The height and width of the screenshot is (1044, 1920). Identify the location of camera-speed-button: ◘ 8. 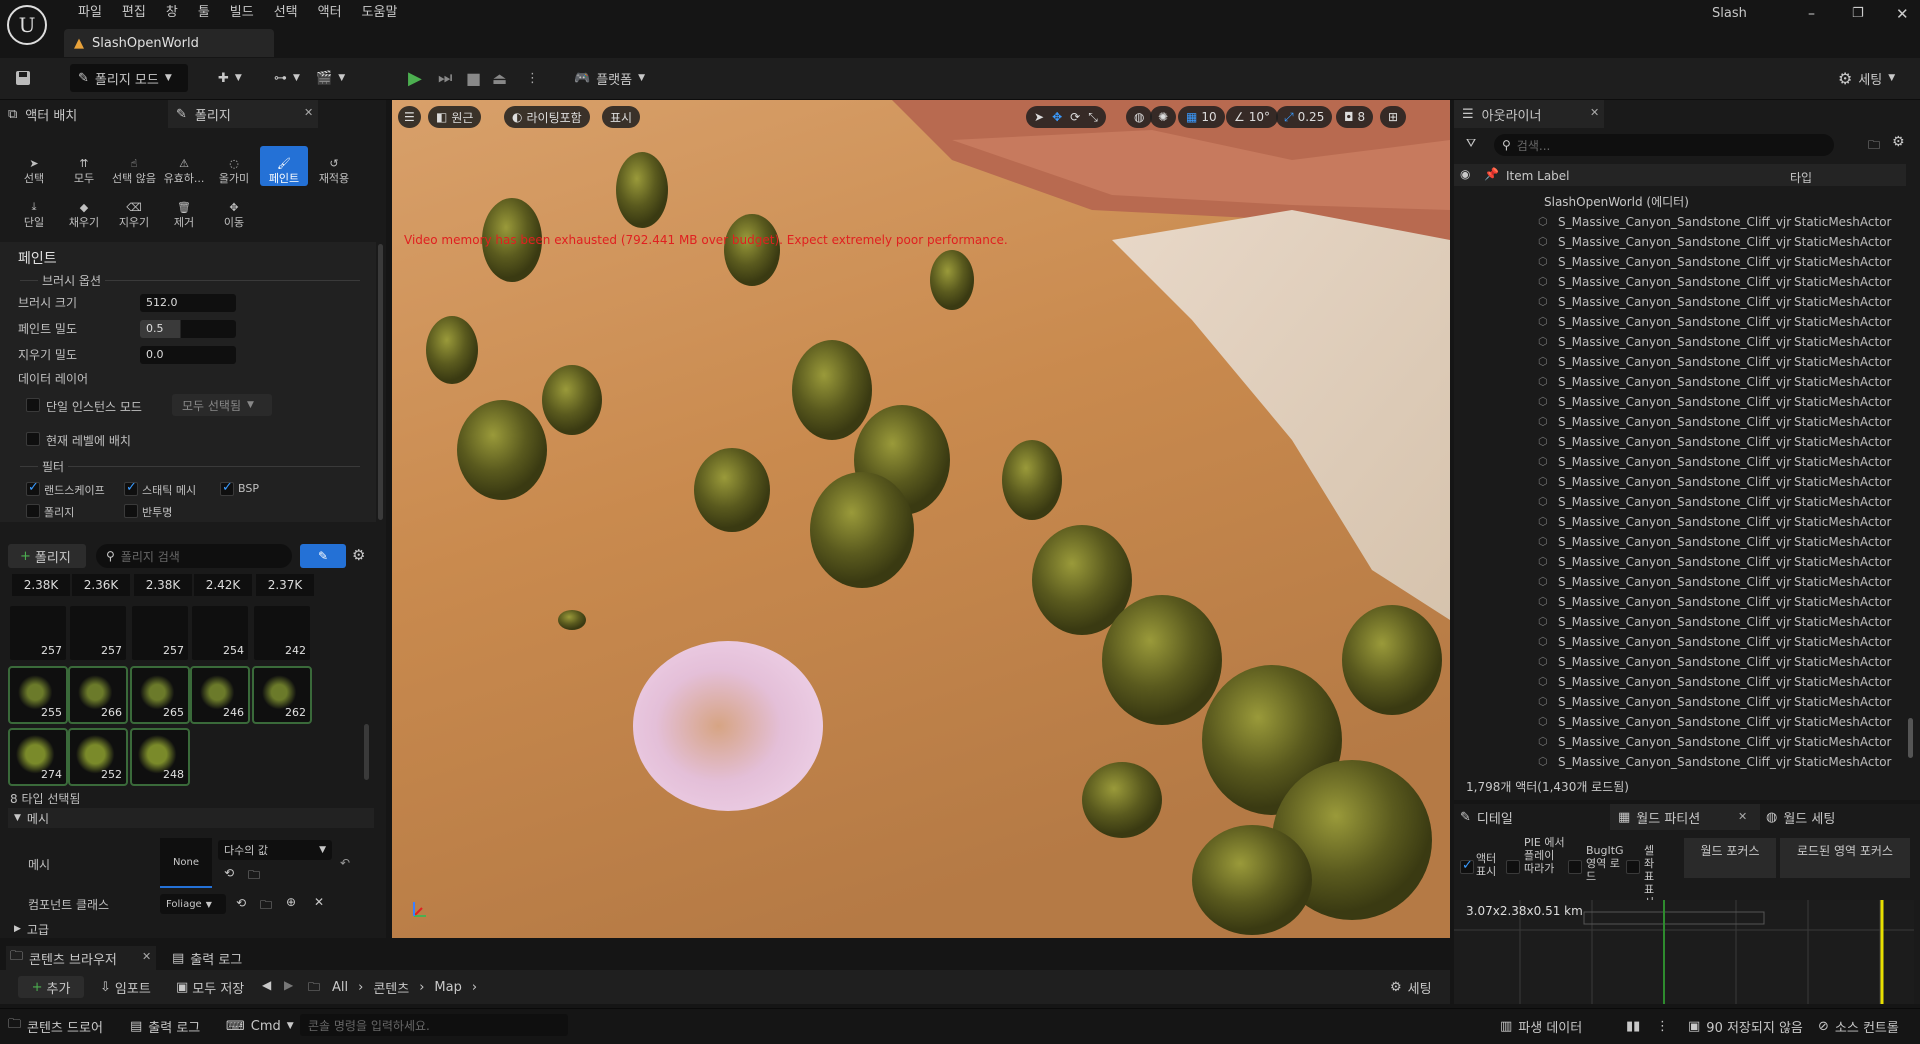
(1355, 117).